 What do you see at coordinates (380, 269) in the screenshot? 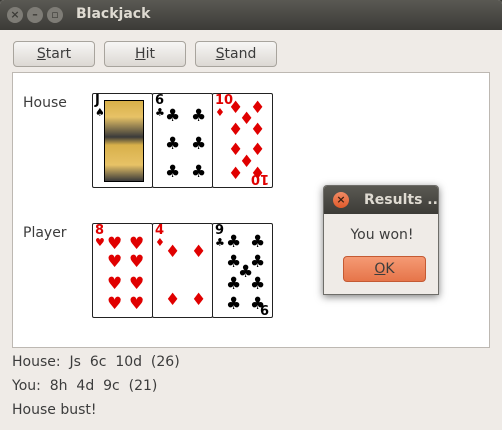
I see `ok-mnemonic: O` at bounding box center [380, 269].